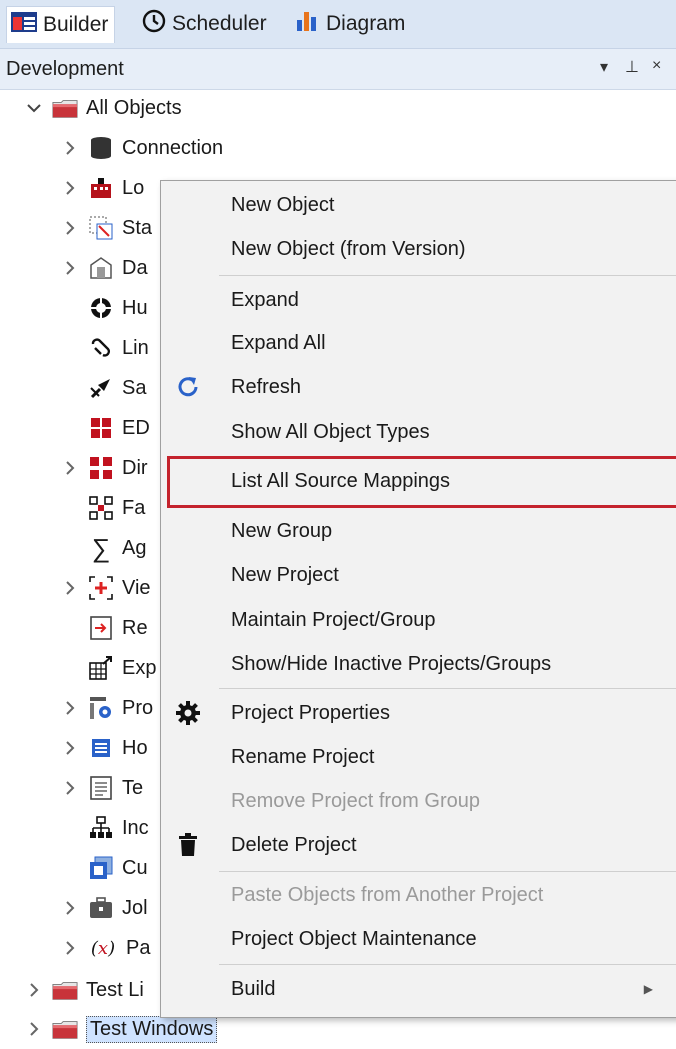 Image resolution: width=676 pixels, height=1049 pixels. What do you see at coordinates (103, 188) in the screenshot?
I see `tree-item: Lo` at bounding box center [103, 188].